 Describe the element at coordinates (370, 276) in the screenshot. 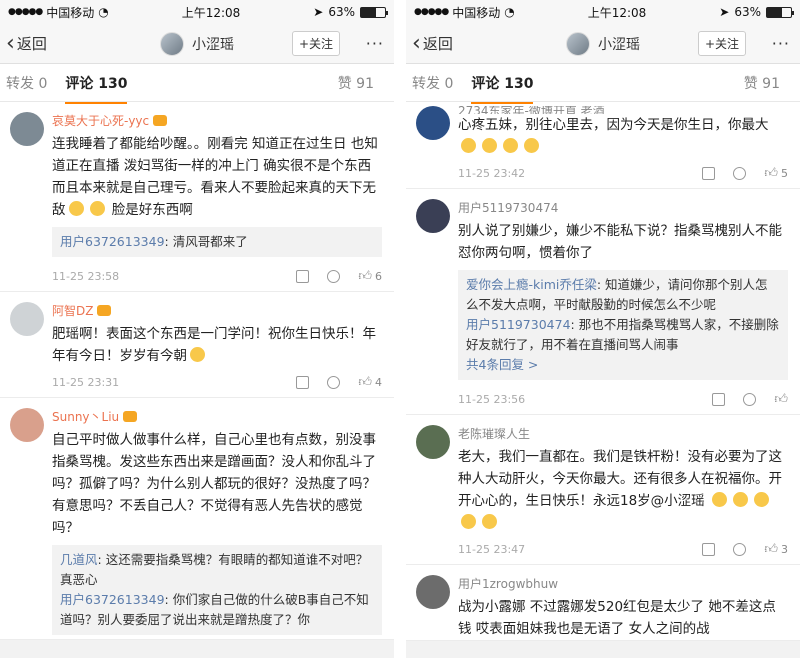

I see `like-button: 👍︎ 6` at that location.